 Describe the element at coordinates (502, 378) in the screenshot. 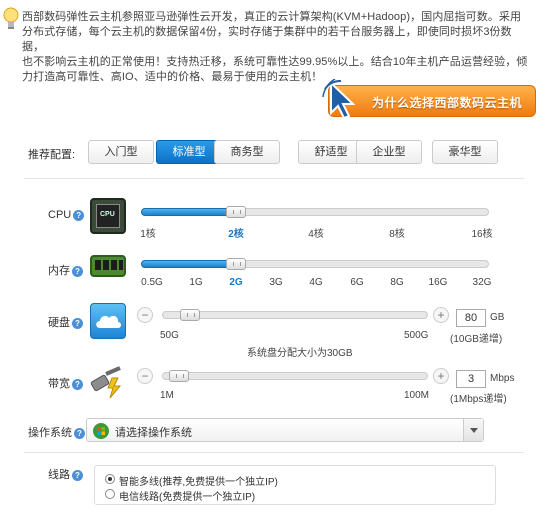

I see `bandwidth-unit: Mbps` at that location.